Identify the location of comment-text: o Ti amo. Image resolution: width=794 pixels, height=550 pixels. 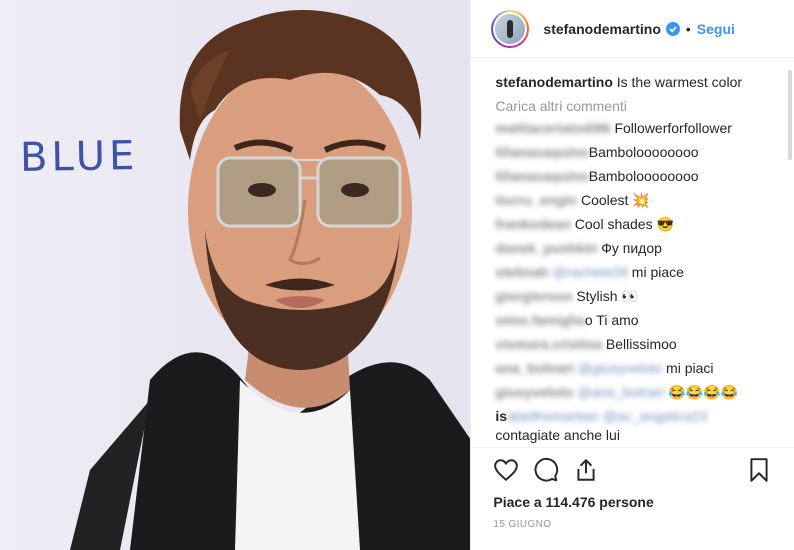
(611, 320).